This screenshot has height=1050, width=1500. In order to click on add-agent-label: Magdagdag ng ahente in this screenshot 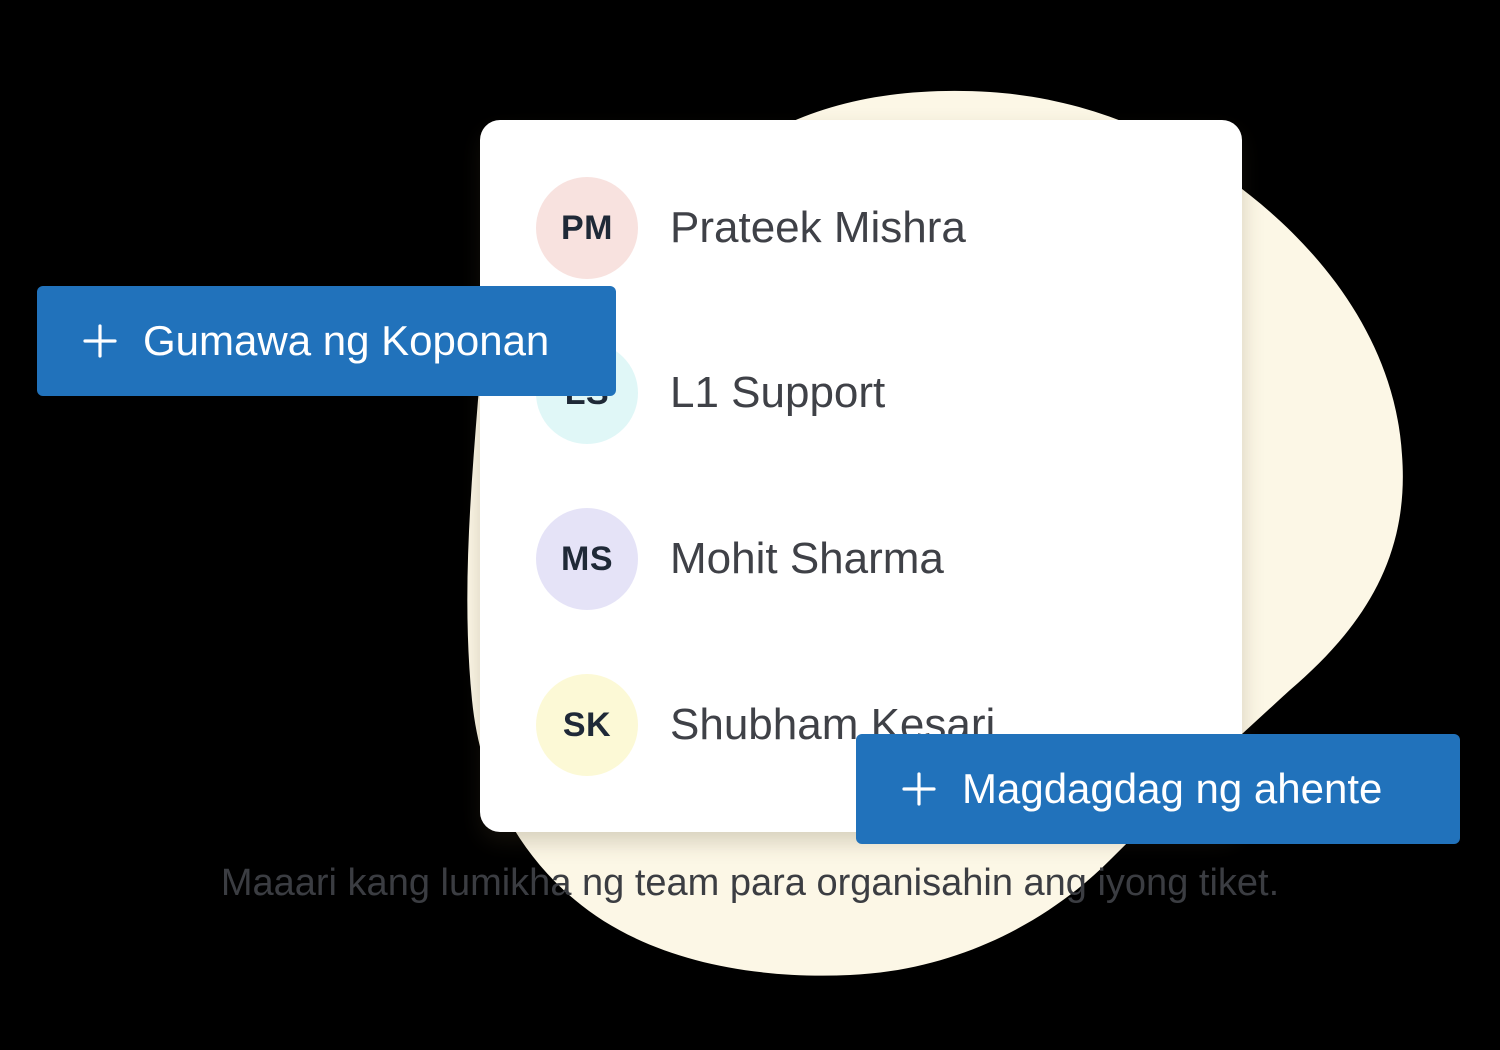, I will do `click(1172, 788)`.